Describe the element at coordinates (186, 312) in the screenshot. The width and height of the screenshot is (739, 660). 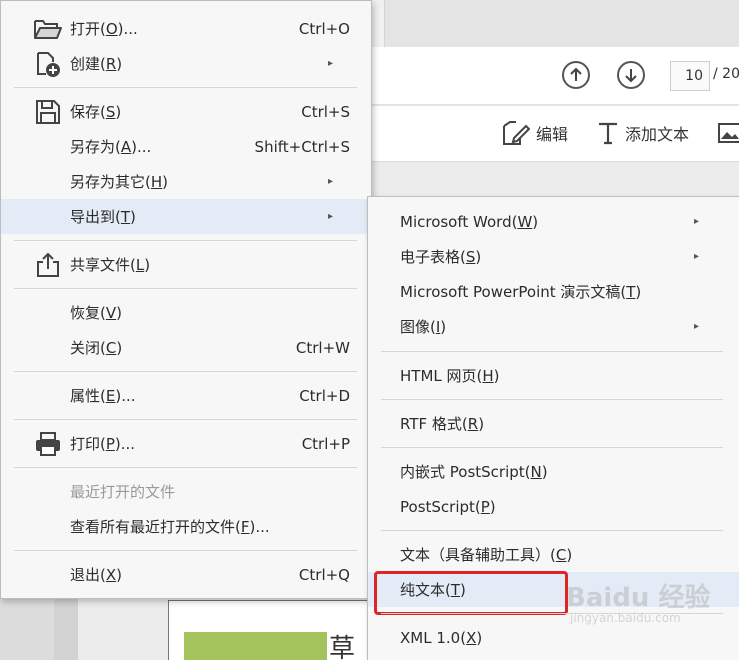
I see `menu-item-revert: 恢复(V)` at that location.